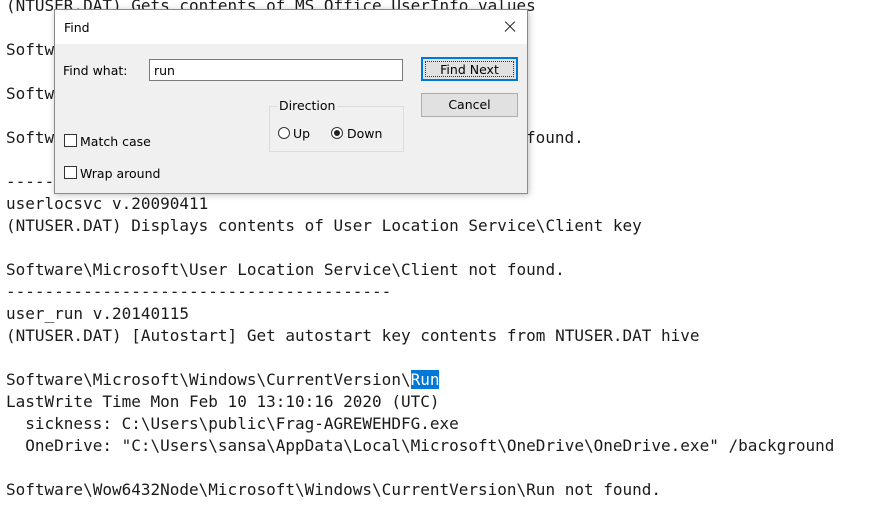  What do you see at coordinates (284, 133) in the screenshot?
I see `up-radio` at bounding box center [284, 133].